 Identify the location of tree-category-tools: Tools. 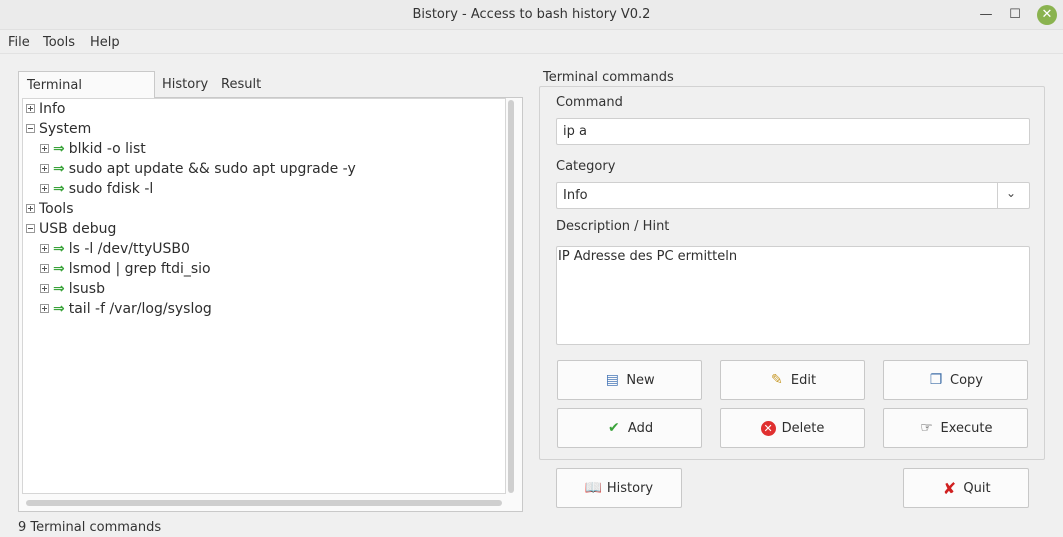
(50, 209).